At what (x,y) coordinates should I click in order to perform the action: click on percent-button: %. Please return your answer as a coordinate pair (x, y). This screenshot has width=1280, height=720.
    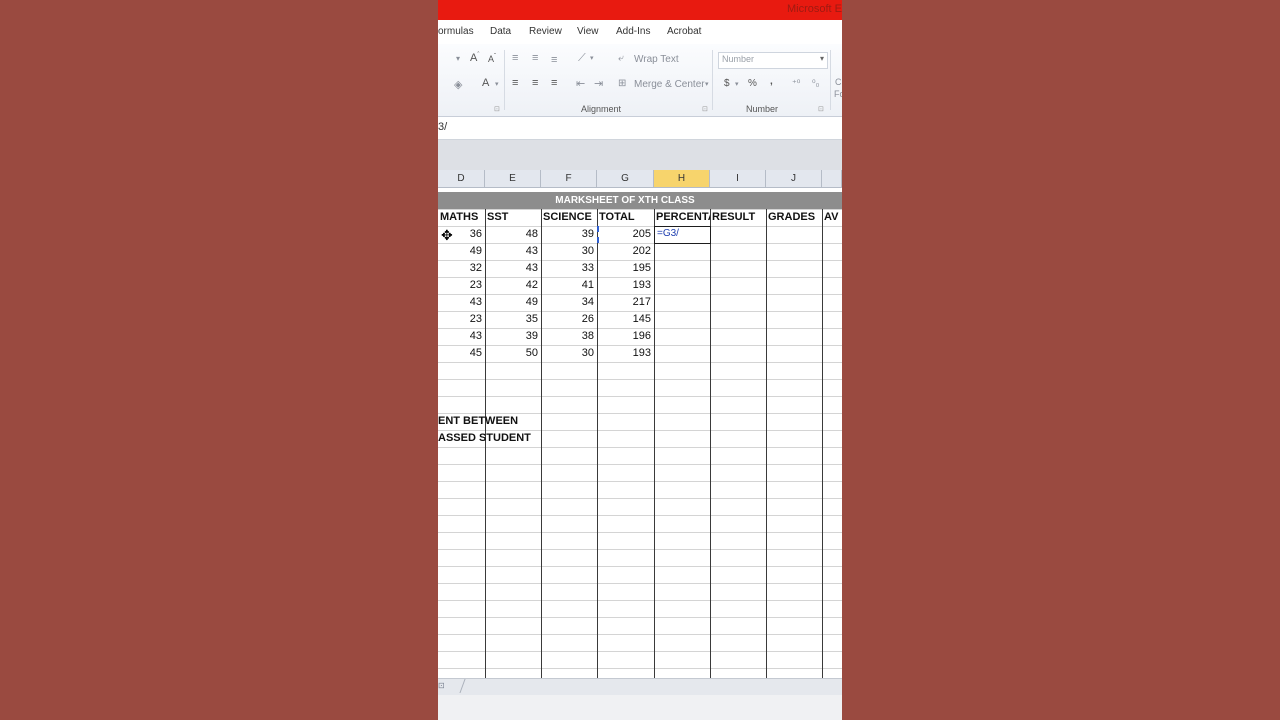
    Looking at the image, I should click on (752, 83).